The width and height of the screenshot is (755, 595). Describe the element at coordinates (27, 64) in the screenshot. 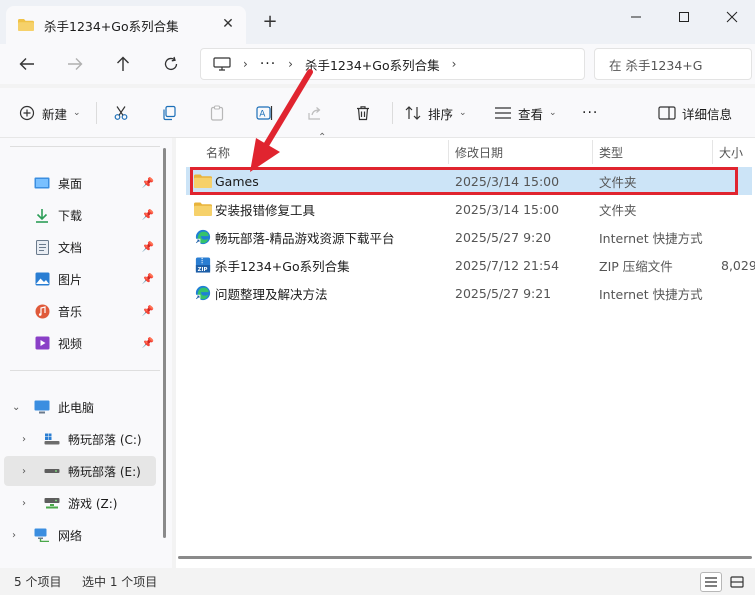

I see `back-button` at that location.